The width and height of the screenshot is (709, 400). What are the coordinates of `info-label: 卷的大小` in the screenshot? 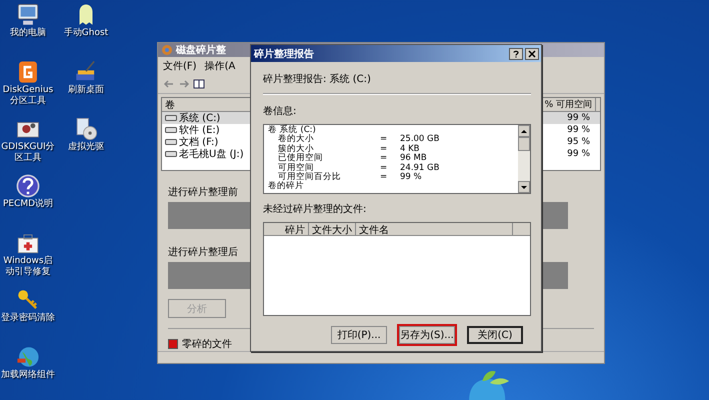 It's located at (295, 139).